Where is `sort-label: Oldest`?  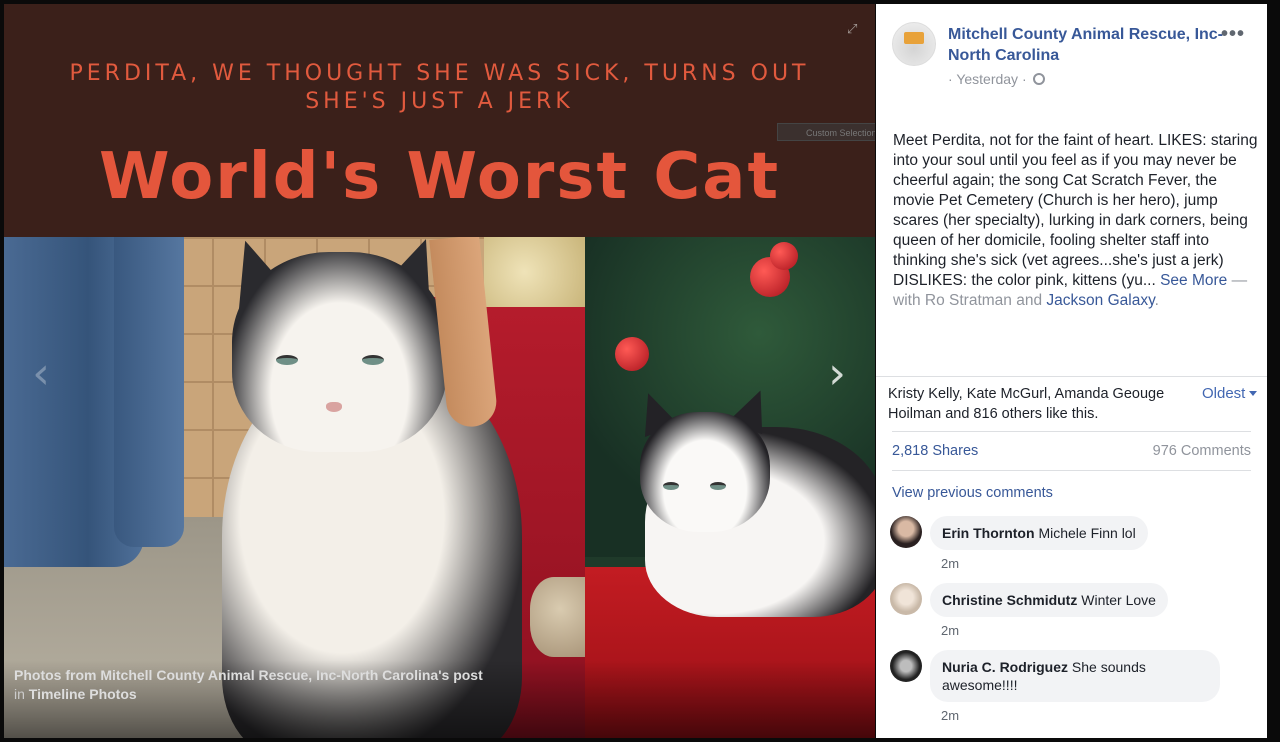
sort-label: Oldest is located at coordinates (1224, 393).